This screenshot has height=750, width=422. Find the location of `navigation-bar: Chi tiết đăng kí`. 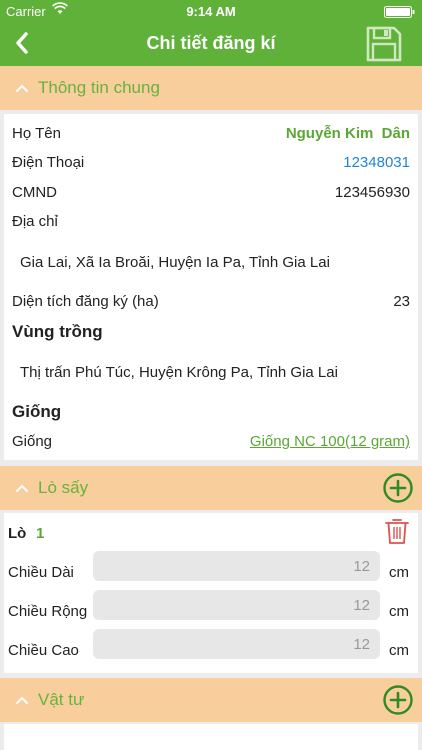

navigation-bar: Chi tiết đăng kí is located at coordinates (211, 44).